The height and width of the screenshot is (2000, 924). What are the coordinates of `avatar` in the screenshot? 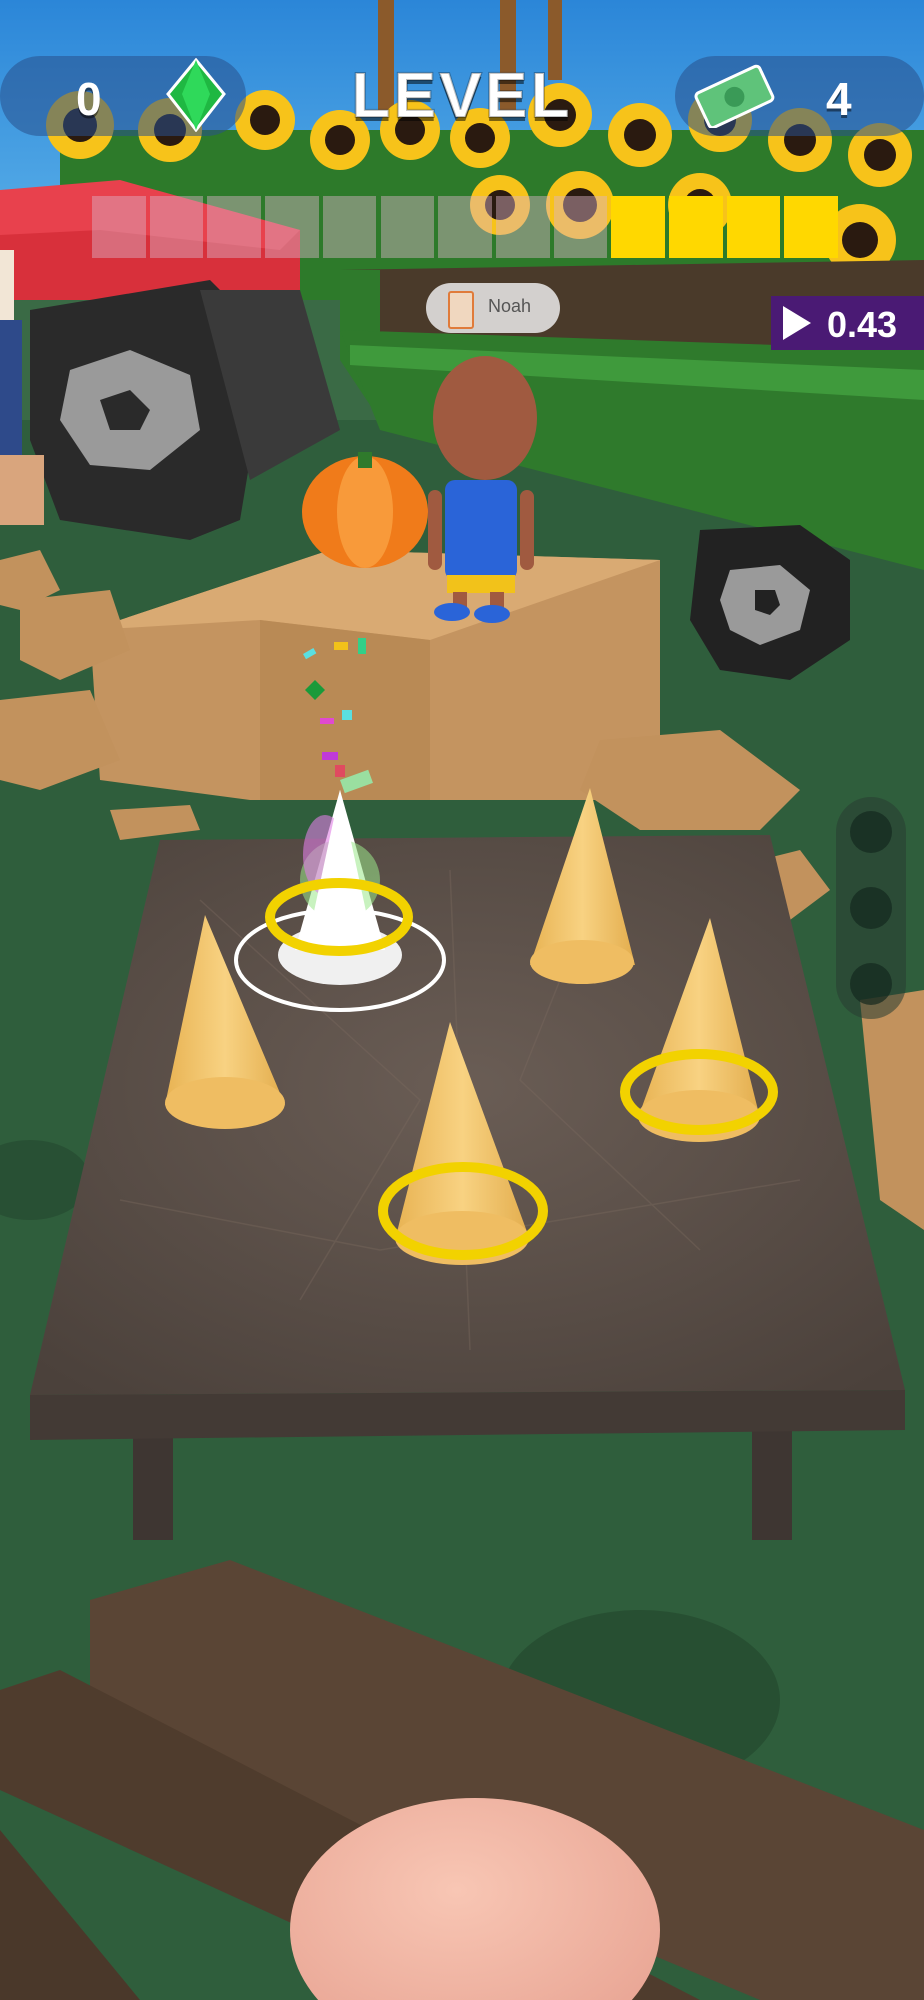 It's located at (461, 310).